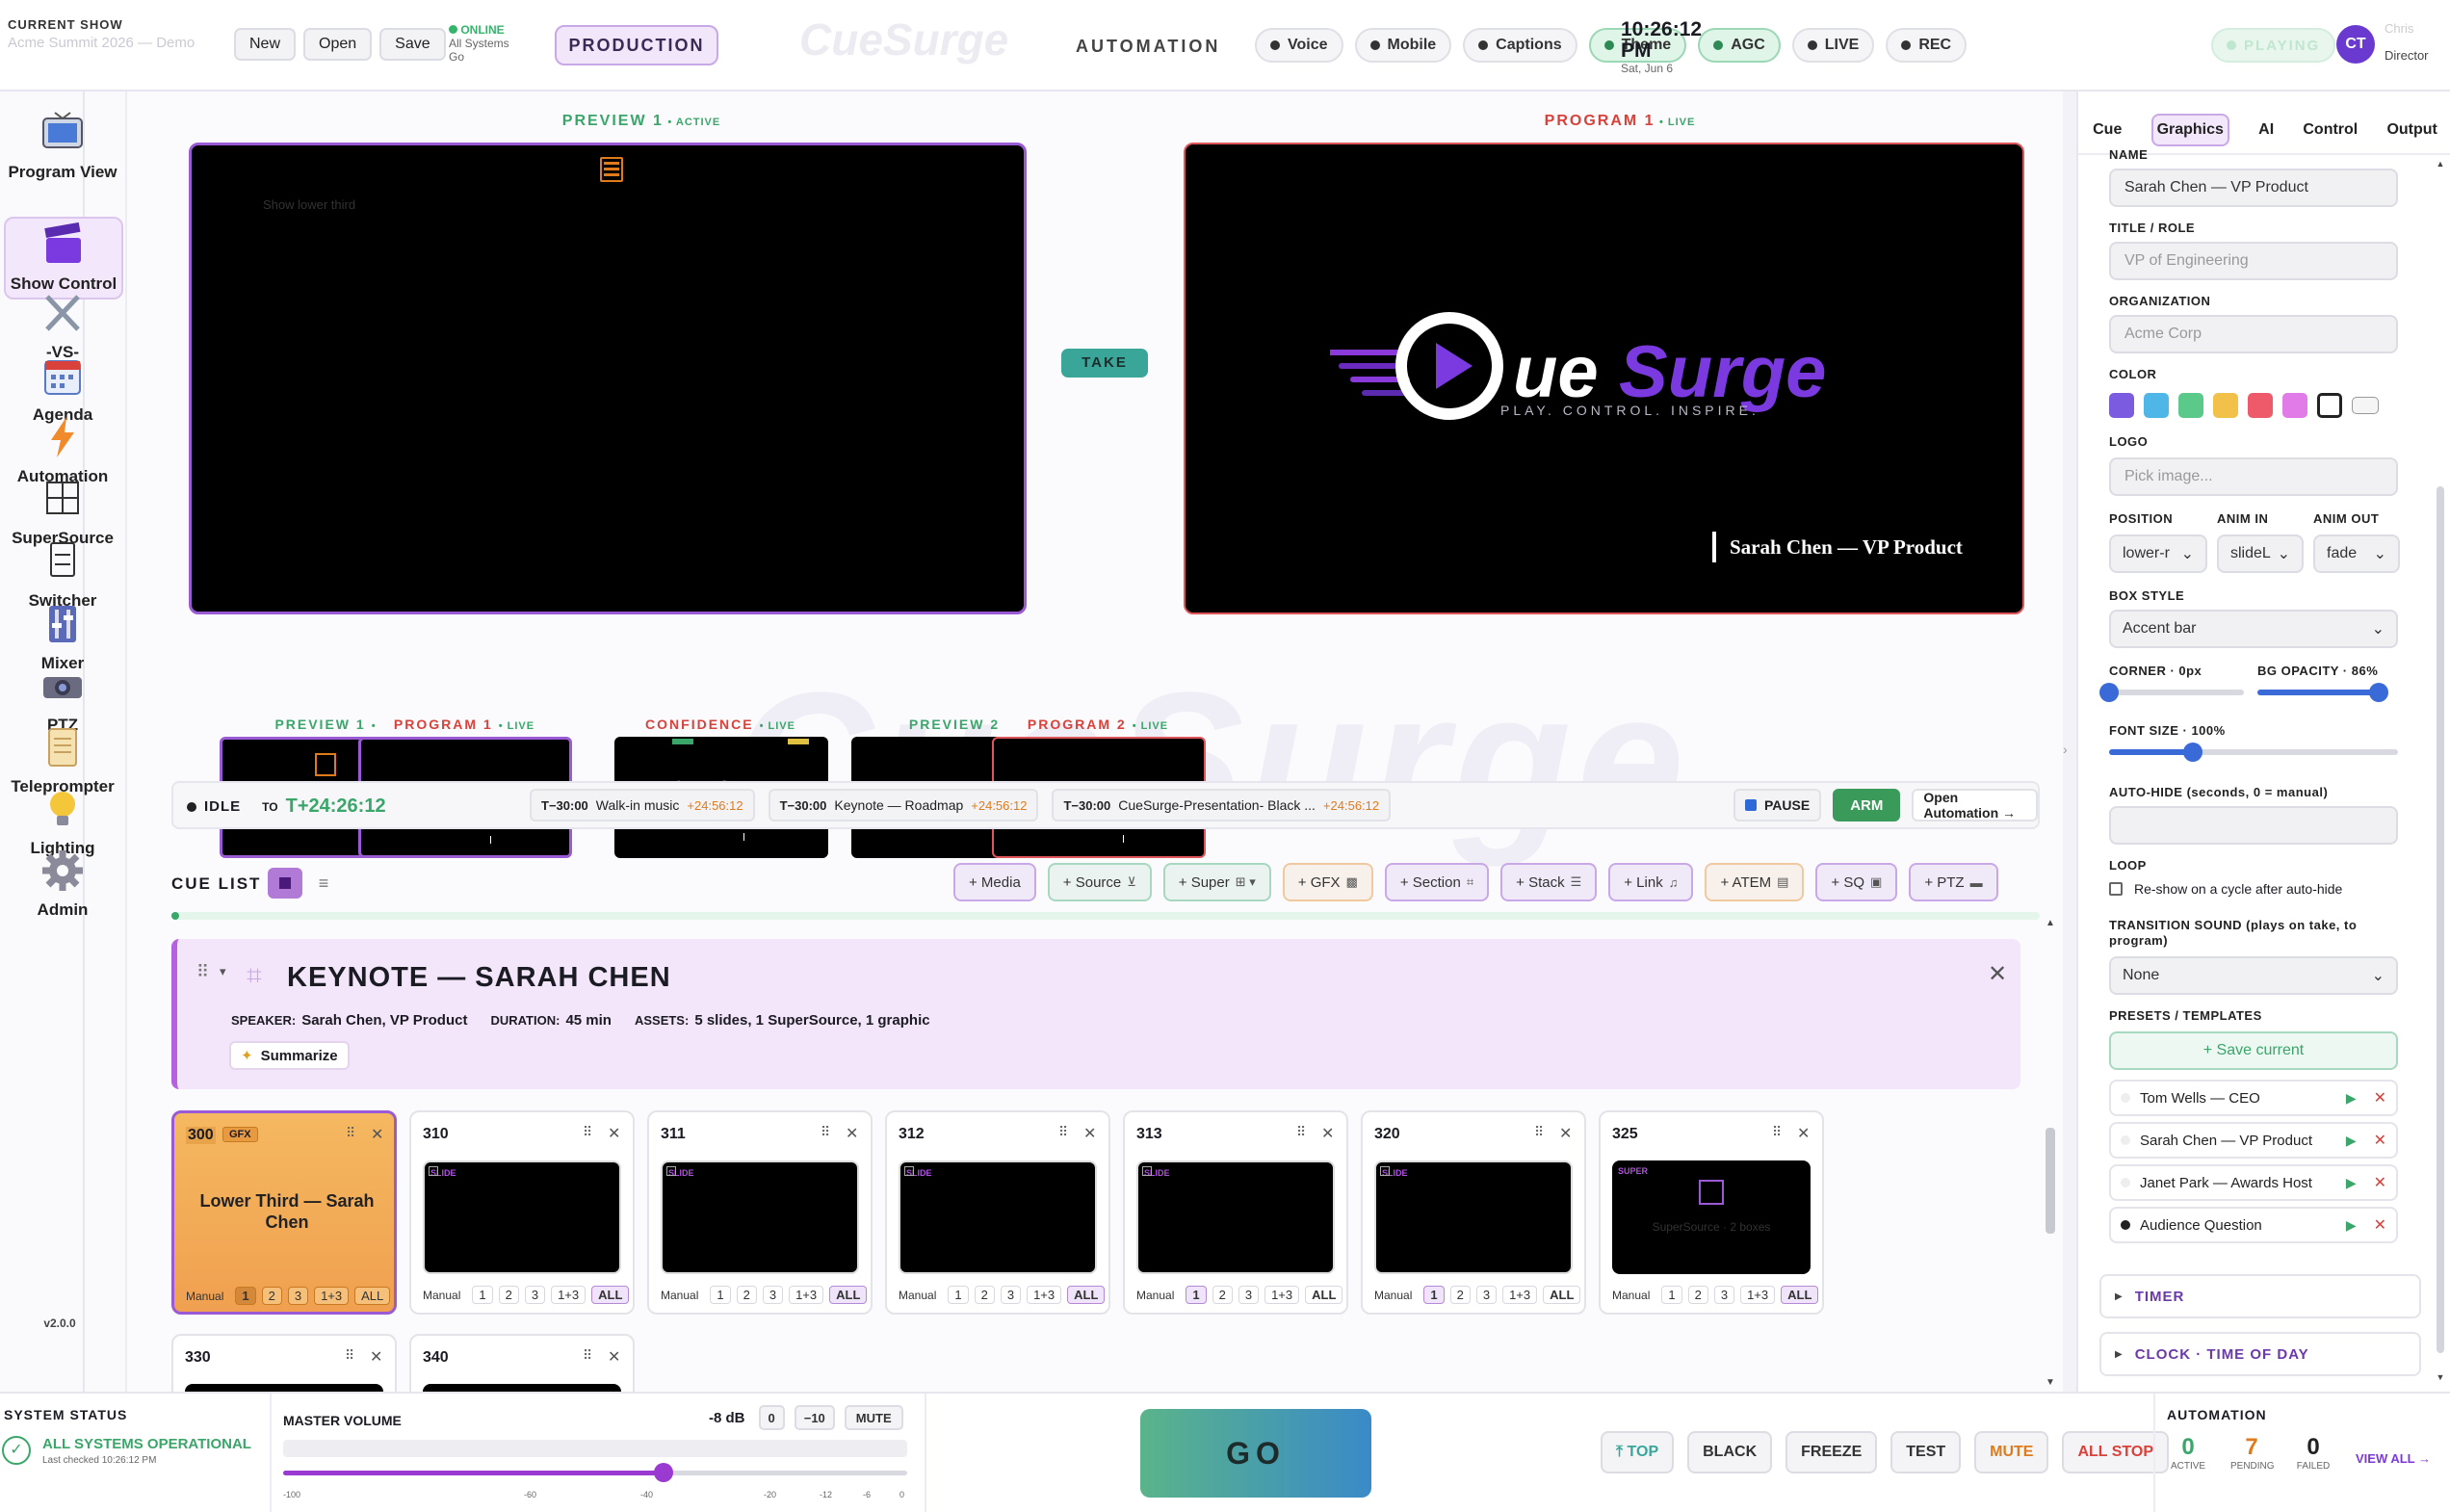 The width and height of the screenshot is (2450, 1512). What do you see at coordinates (2253, 334) in the screenshot?
I see `org-input: Acme Corp` at bounding box center [2253, 334].